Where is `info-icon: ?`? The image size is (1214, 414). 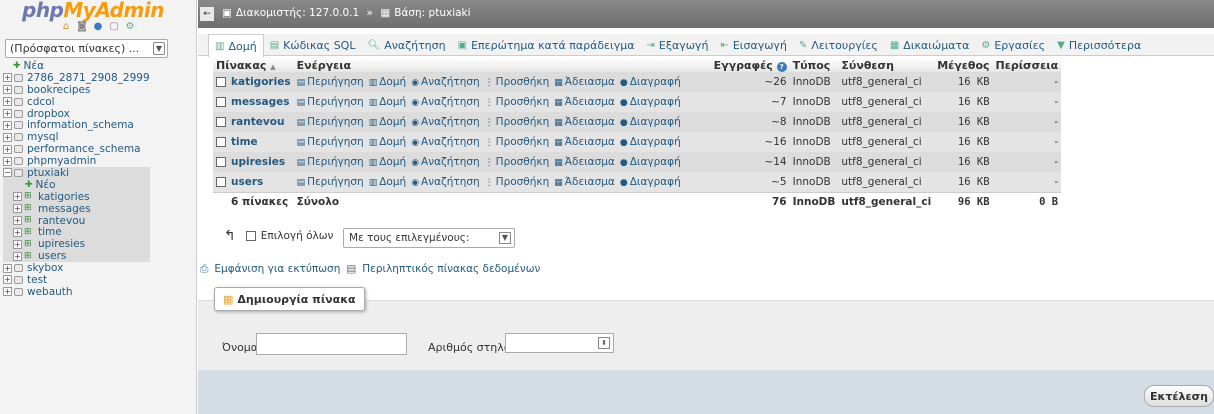
info-icon: ? is located at coordinates (781, 66).